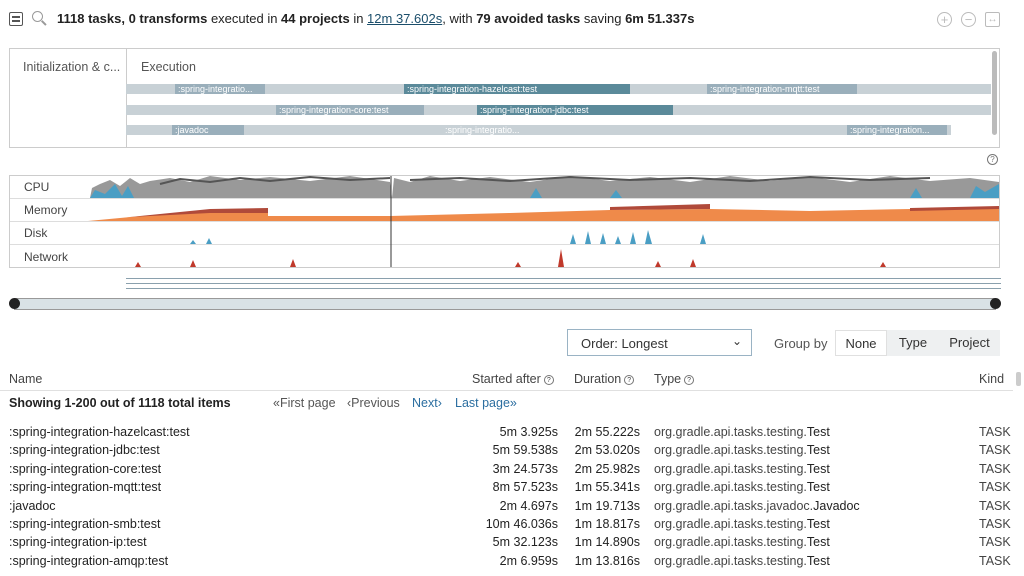  I want to click on disk-label: Disk, so click(36, 233).